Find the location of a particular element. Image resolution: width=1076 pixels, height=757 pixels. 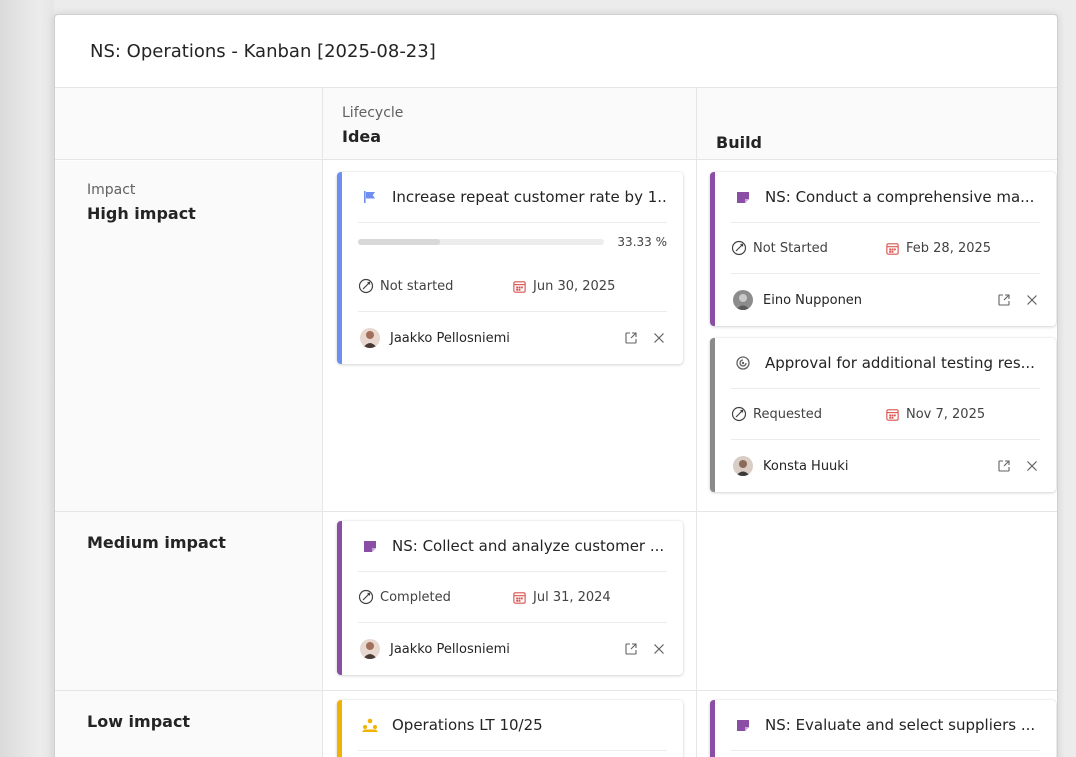

kanban-card: Operations LT 10/25 is located at coordinates (510, 728).